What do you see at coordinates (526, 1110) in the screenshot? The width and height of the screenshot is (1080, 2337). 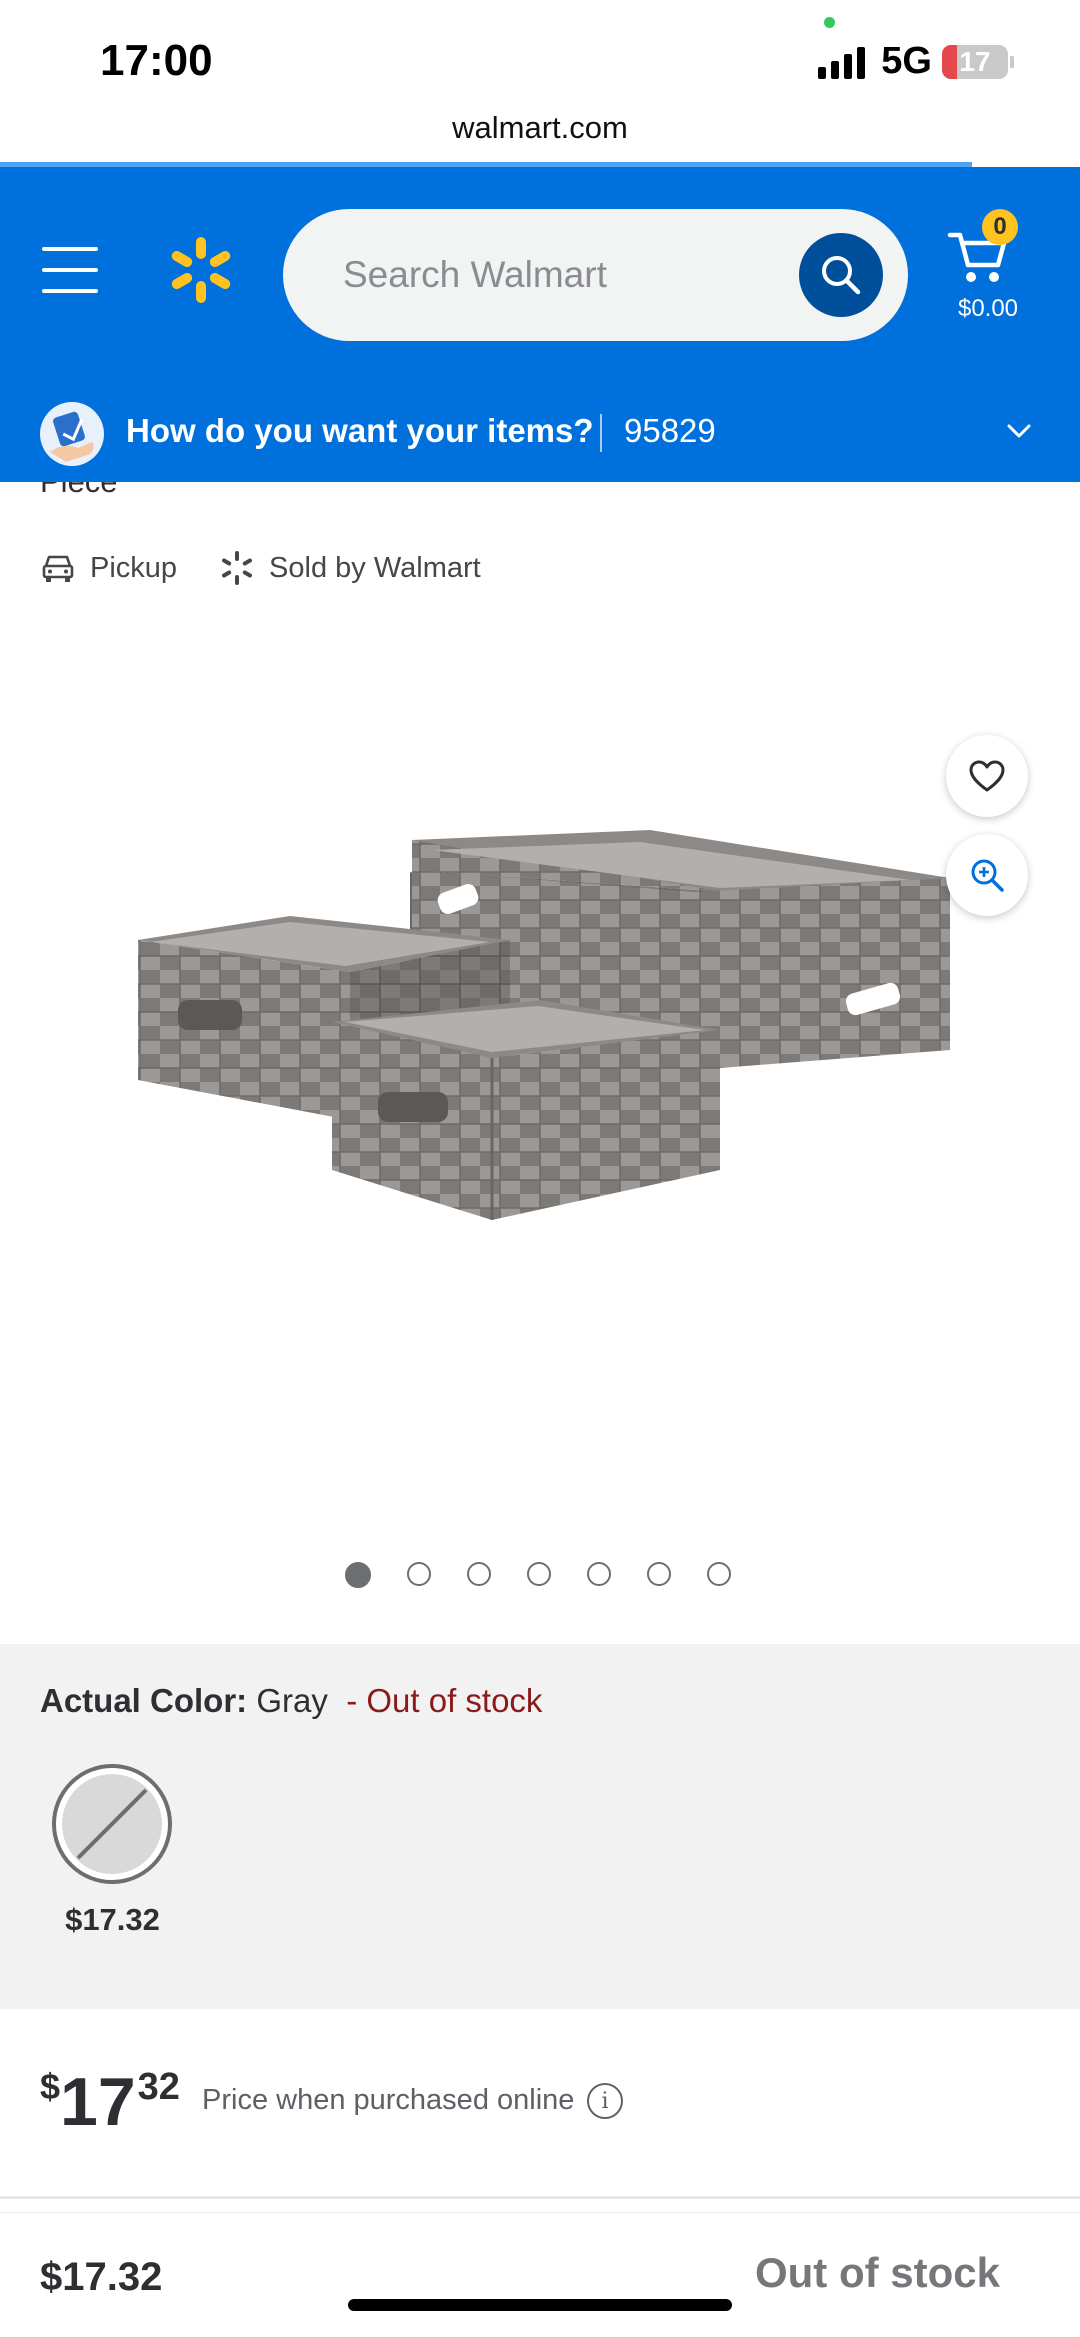 I see `small-basket-front` at bounding box center [526, 1110].